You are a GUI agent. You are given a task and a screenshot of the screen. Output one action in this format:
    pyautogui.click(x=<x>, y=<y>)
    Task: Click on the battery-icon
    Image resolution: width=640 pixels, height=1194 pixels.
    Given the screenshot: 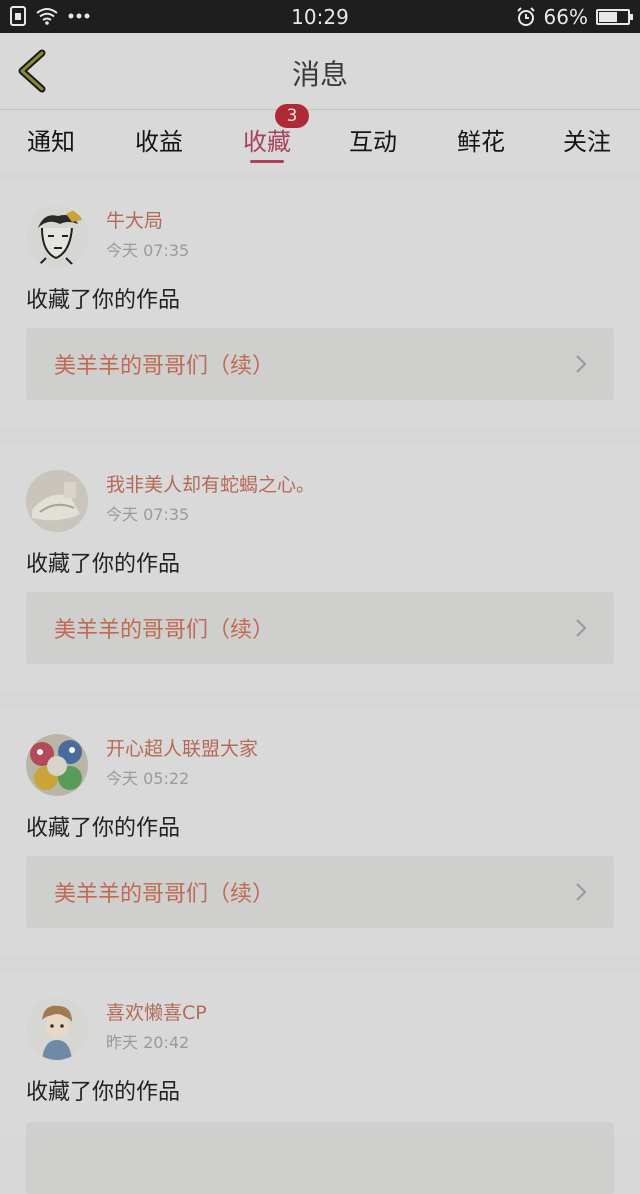 What is the action you would take?
    pyautogui.click(x=614, y=17)
    